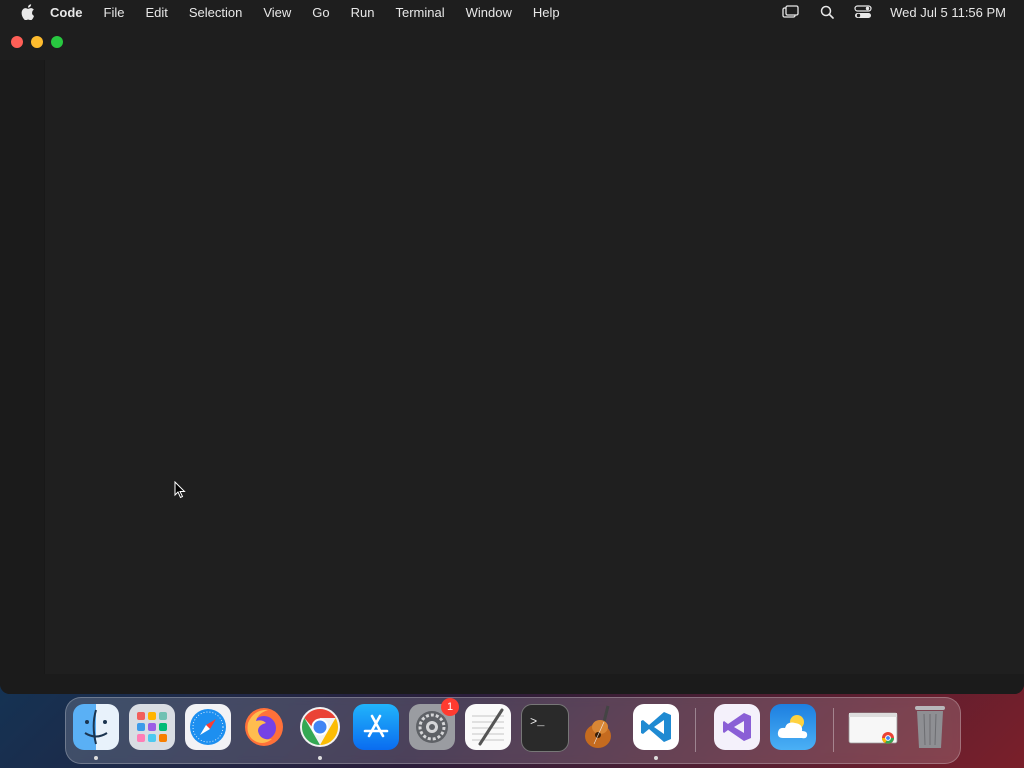 Image resolution: width=1024 pixels, height=768 pixels. Describe the element at coordinates (600, 727) in the screenshot. I see `garageband-icon` at that location.